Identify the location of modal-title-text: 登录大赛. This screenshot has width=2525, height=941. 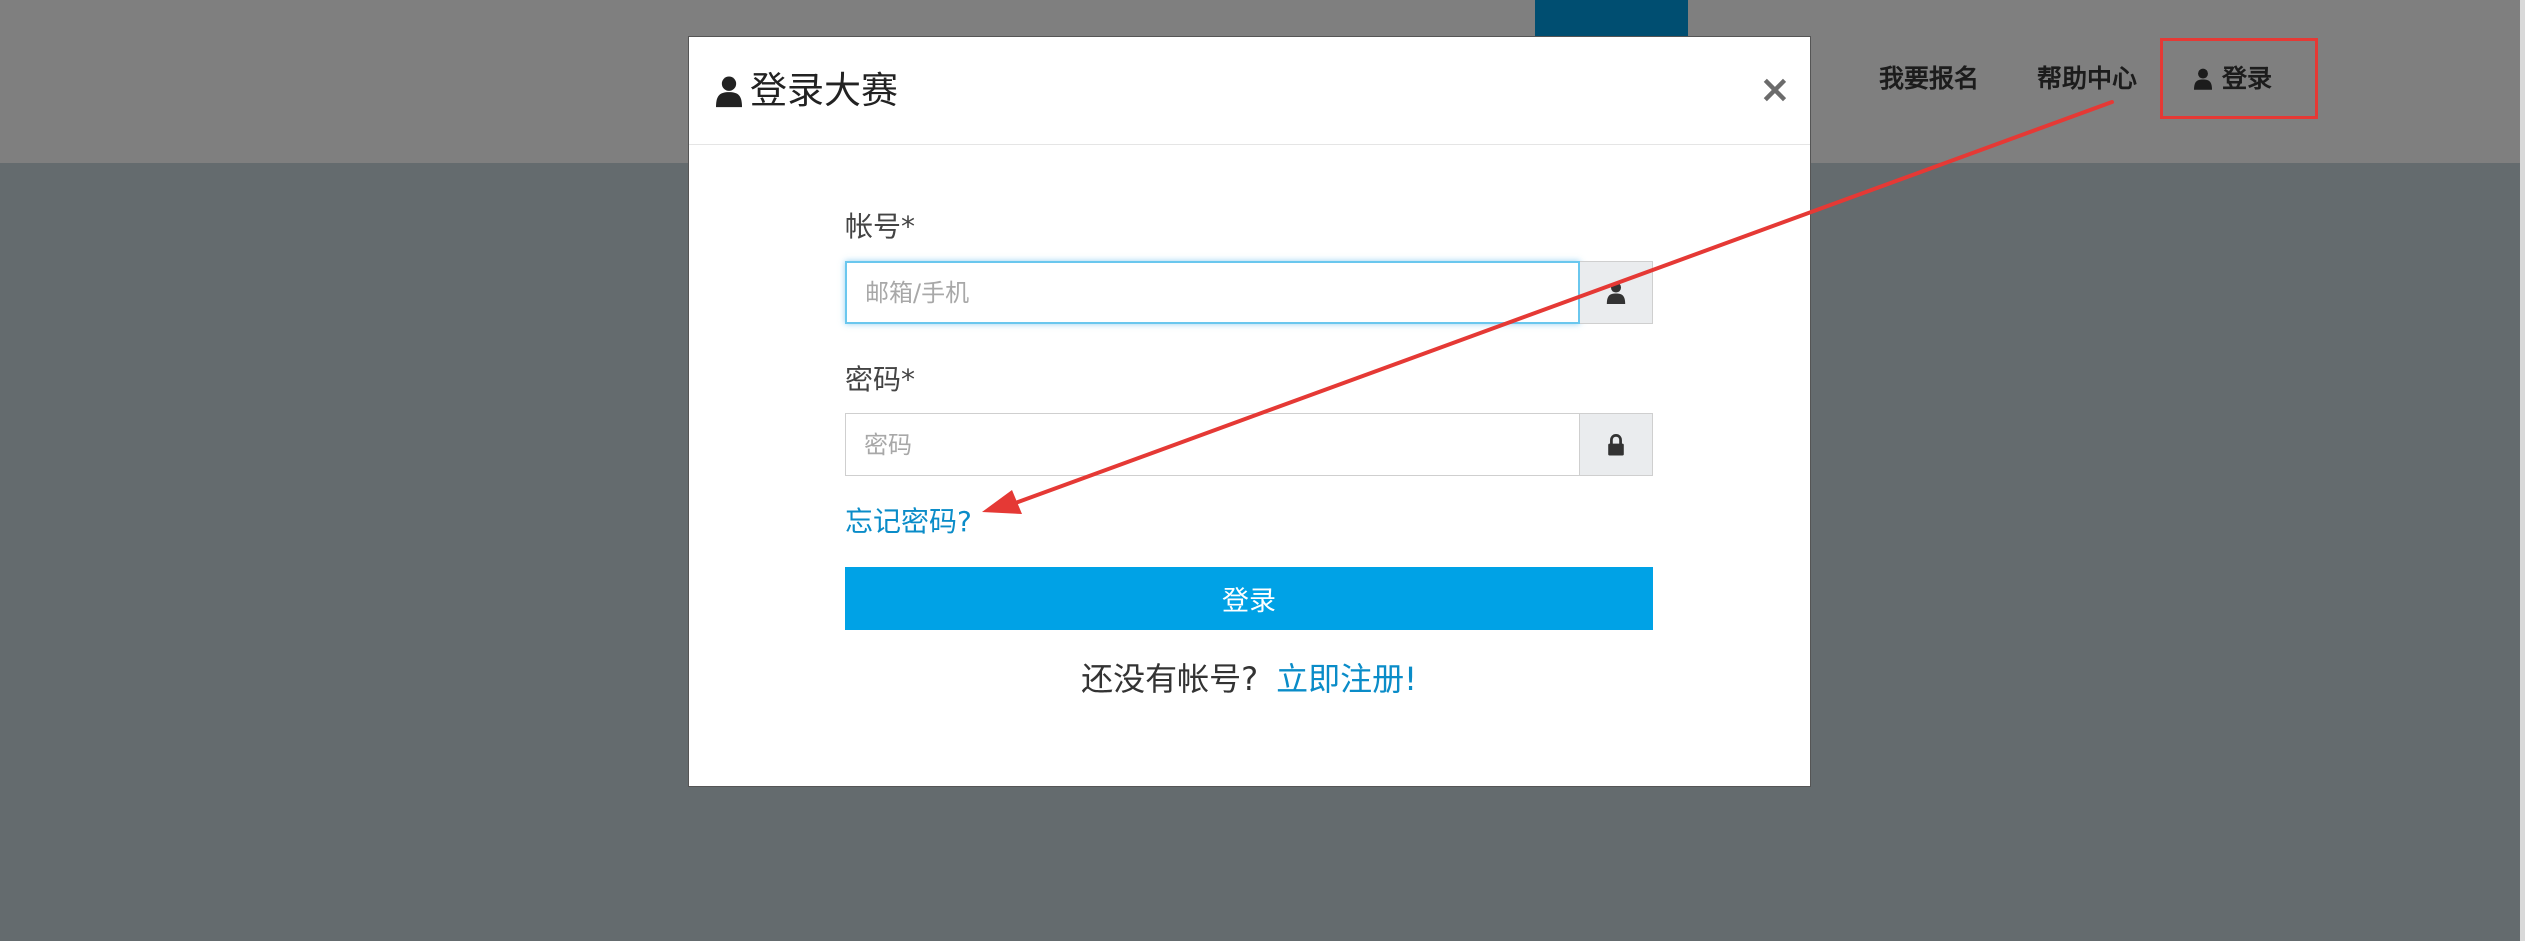
(824, 90).